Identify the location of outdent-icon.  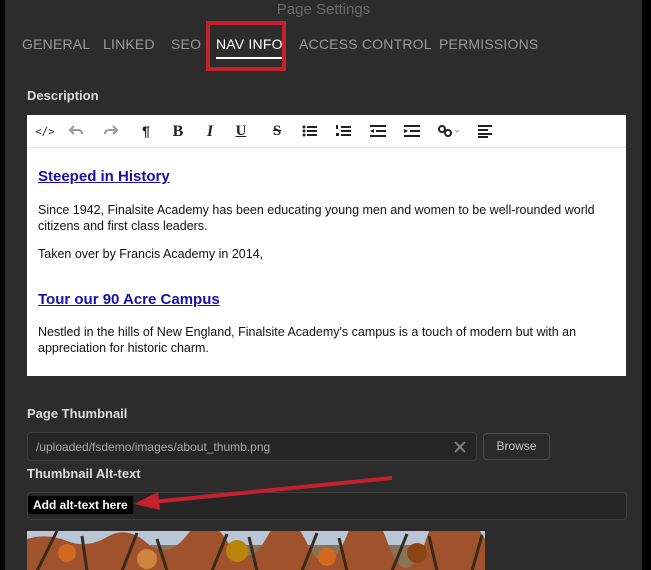
(378, 131).